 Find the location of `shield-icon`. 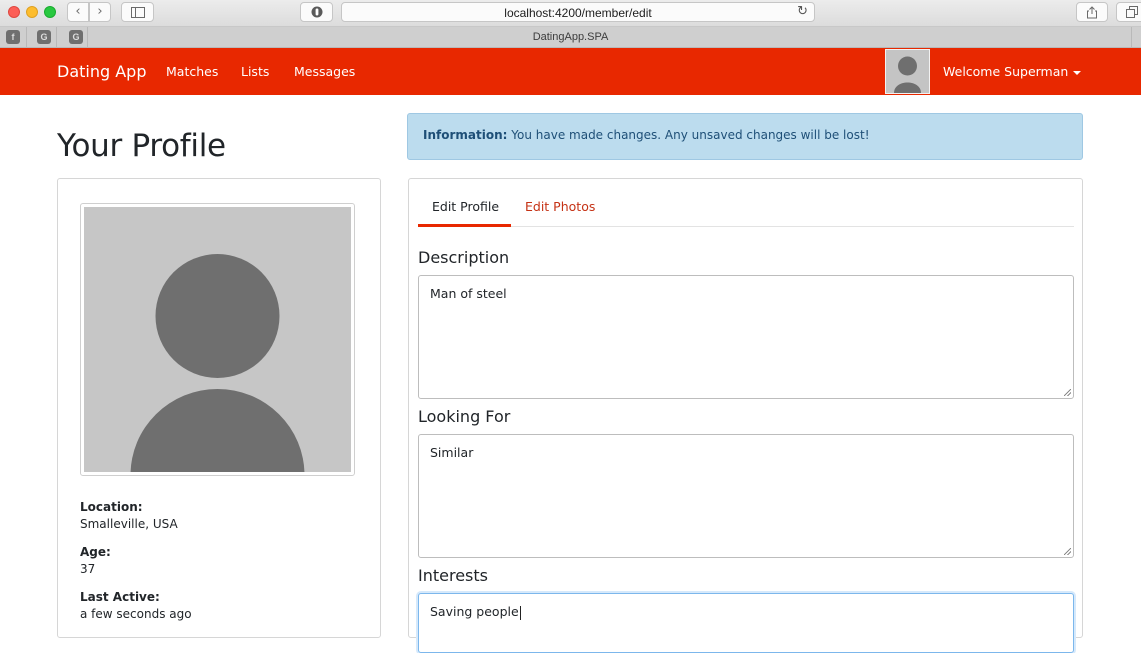

shield-icon is located at coordinates (316, 12).